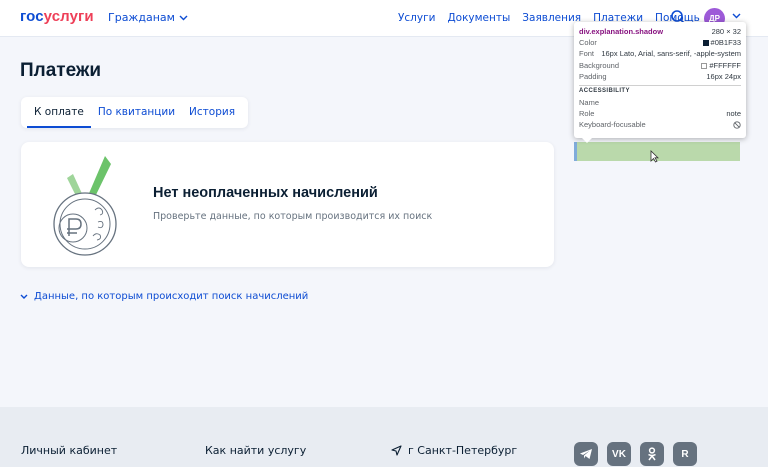 The width and height of the screenshot is (768, 467). What do you see at coordinates (654, 156) in the screenshot?
I see `mouse-cursor-icon` at bounding box center [654, 156].